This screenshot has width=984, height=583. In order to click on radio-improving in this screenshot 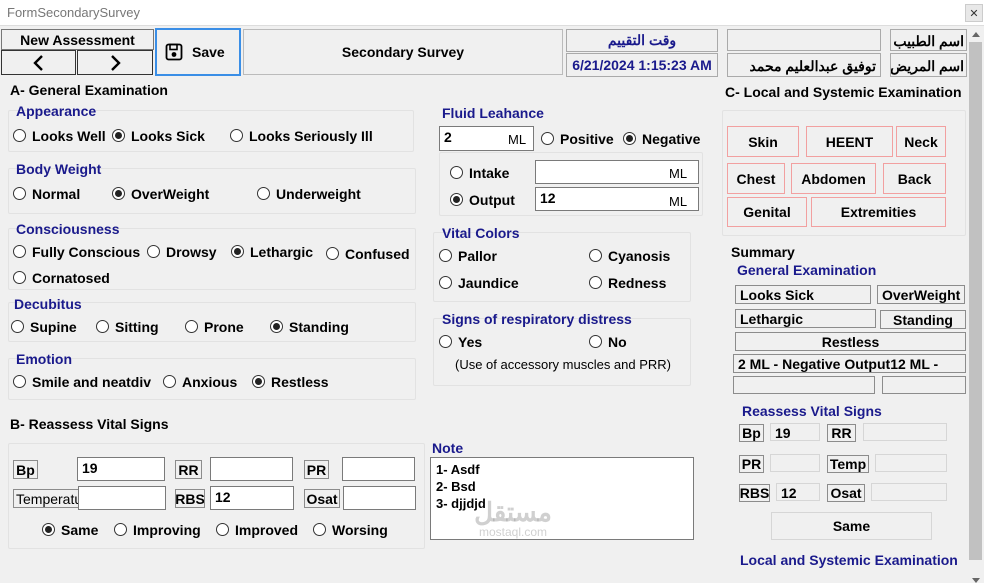, I will do `click(120, 529)`.